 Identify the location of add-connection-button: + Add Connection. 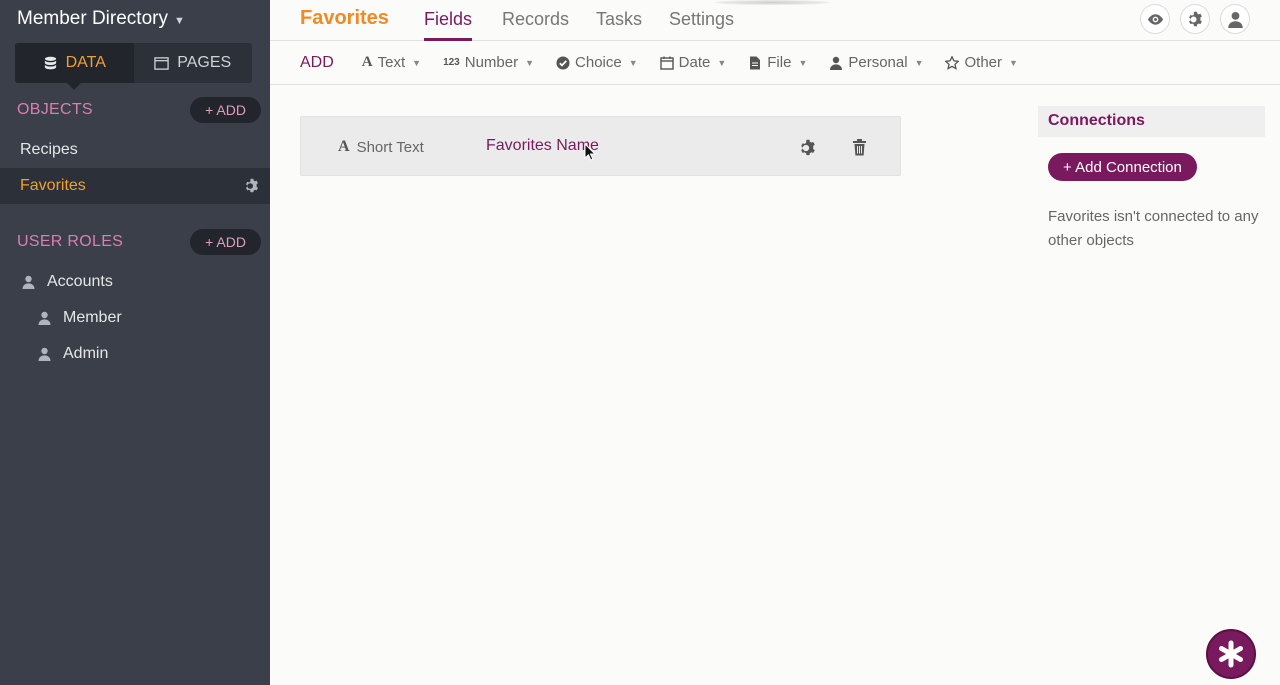
(1122, 167).